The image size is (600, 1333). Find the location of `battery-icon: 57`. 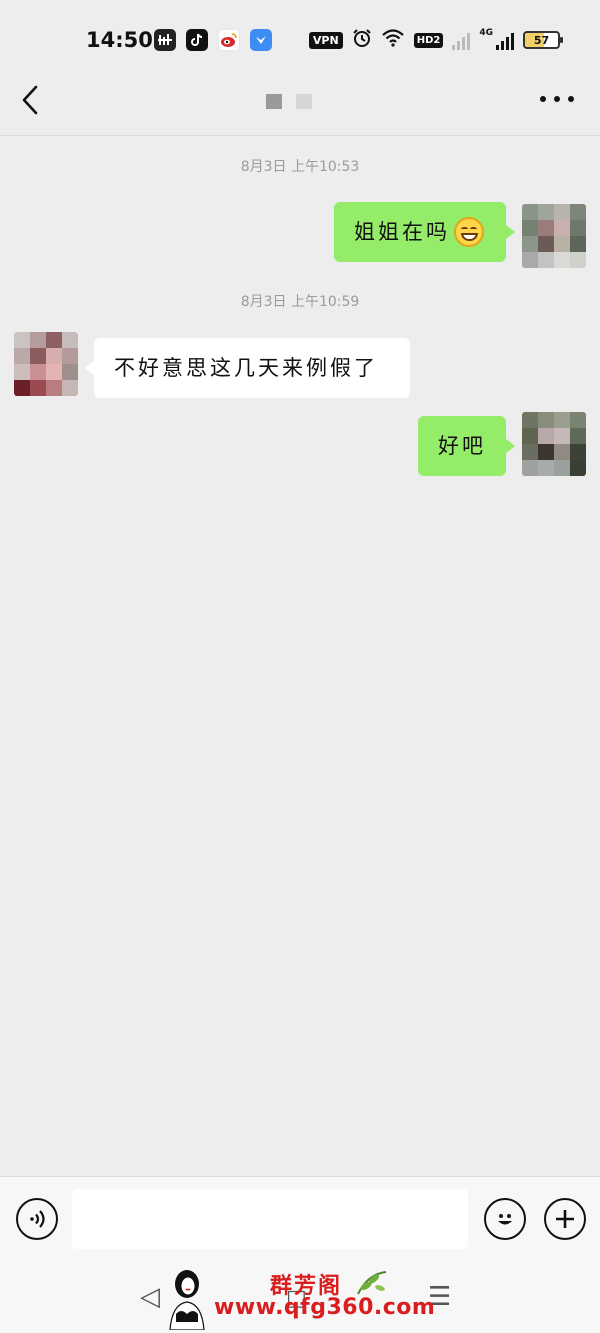

battery-icon: 57 is located at coordinates (543, 40).